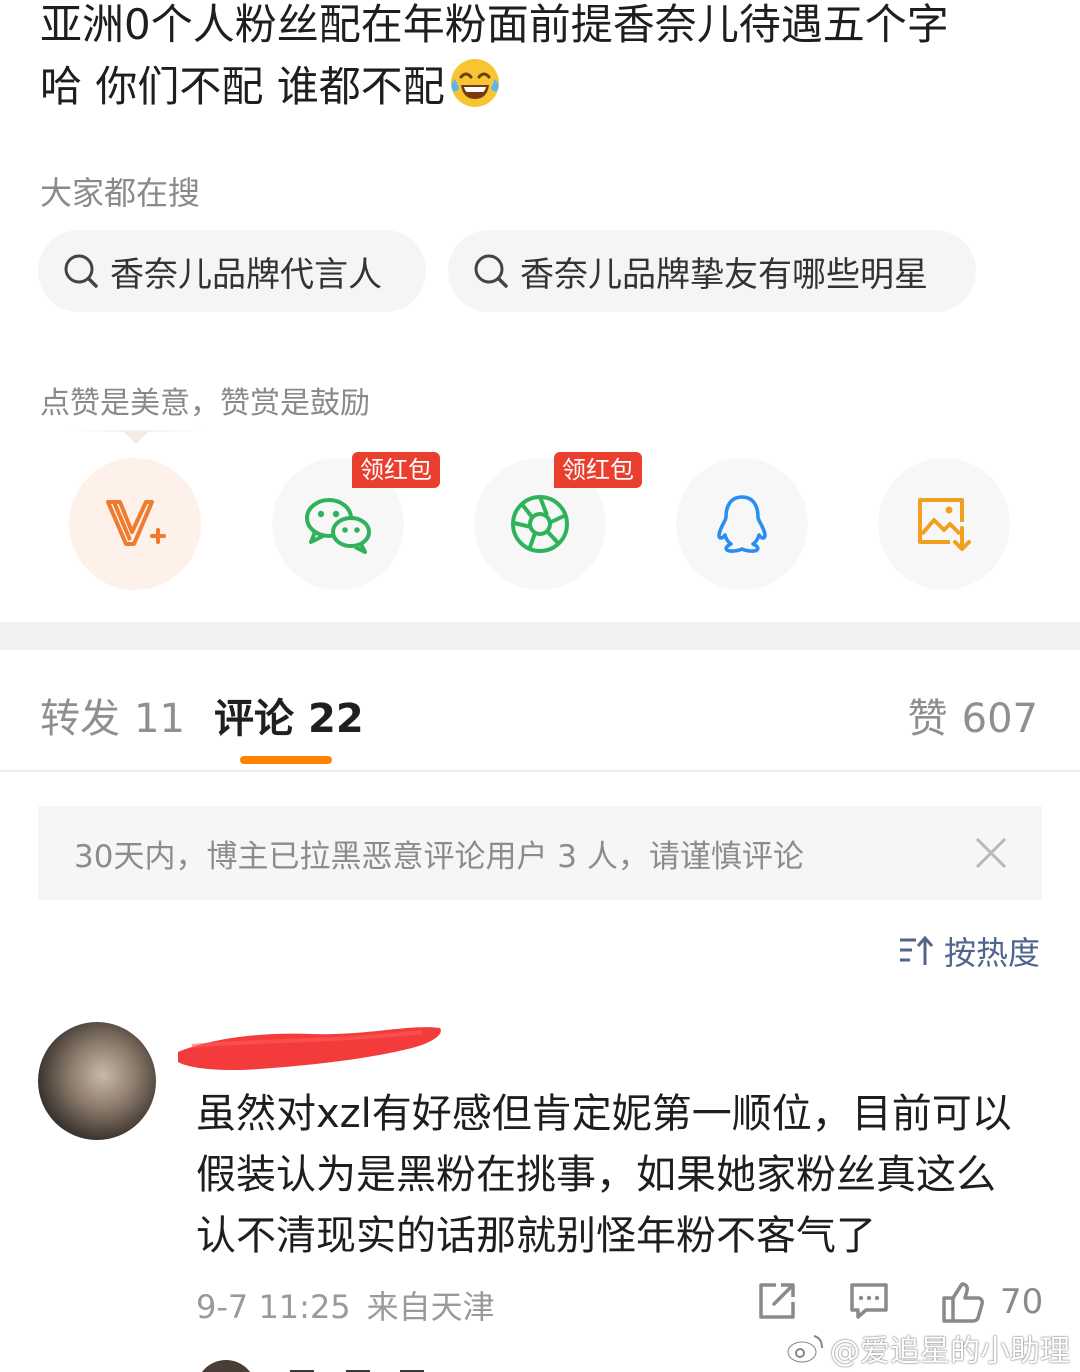 This screenshot has height=1372, width=1080. I want to click on commenter-avatar, so click(97, 1081).